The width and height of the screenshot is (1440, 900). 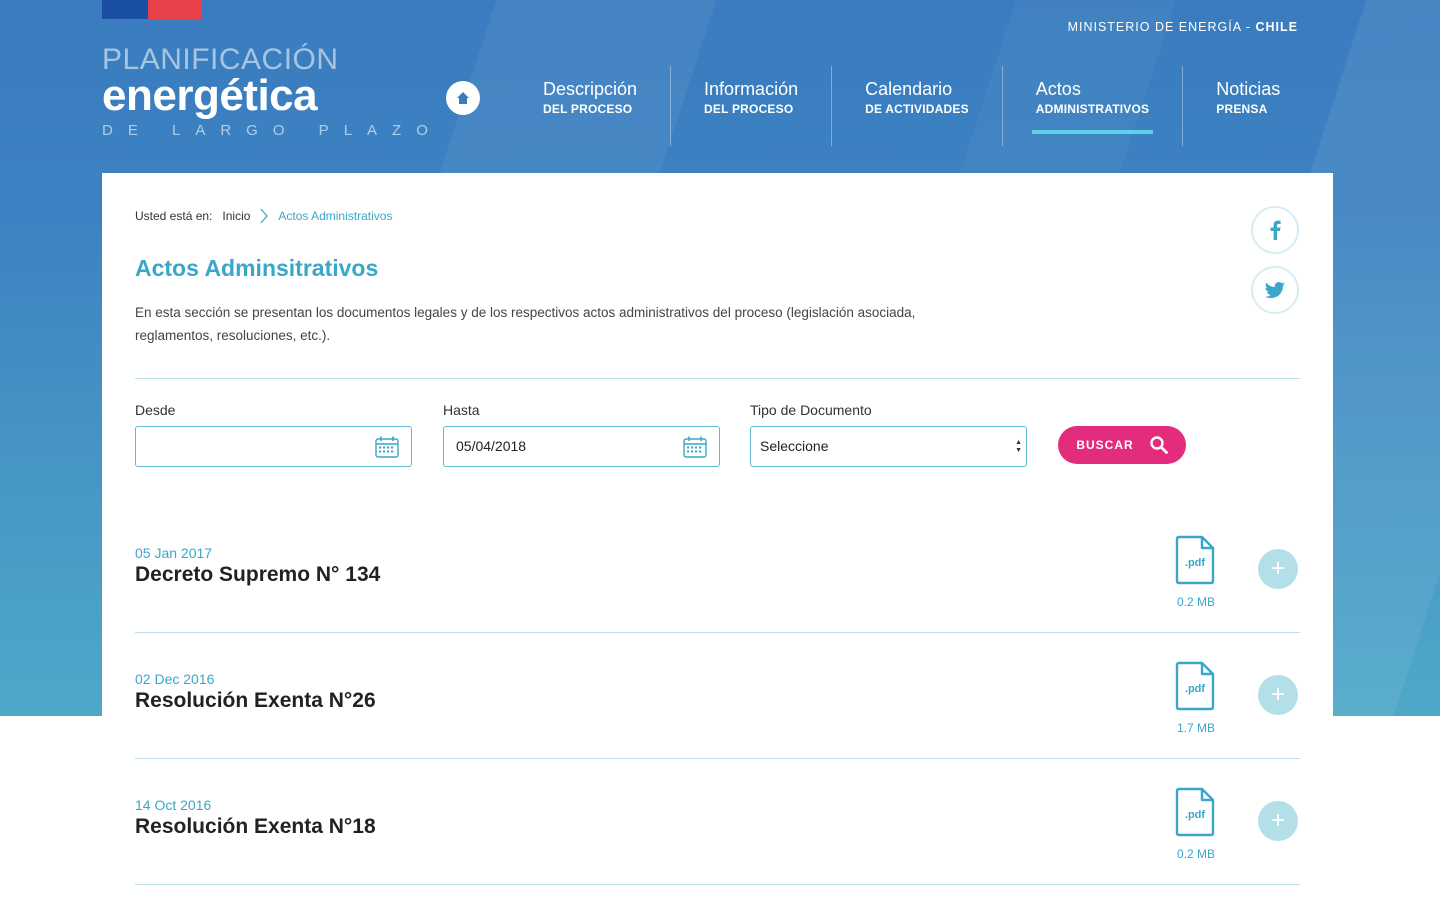 I want to click on nav-item-descripcion: Descripción DEL PROCESO, so click(x=590, y=106).